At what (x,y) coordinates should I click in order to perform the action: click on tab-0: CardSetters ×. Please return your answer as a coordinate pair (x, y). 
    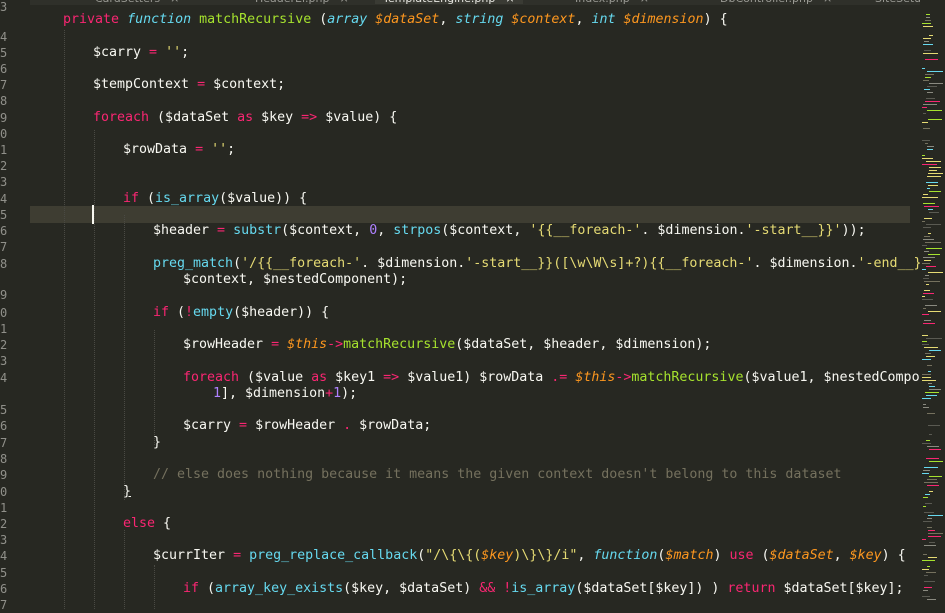
    Looking at the image, I should click on (137, 2).